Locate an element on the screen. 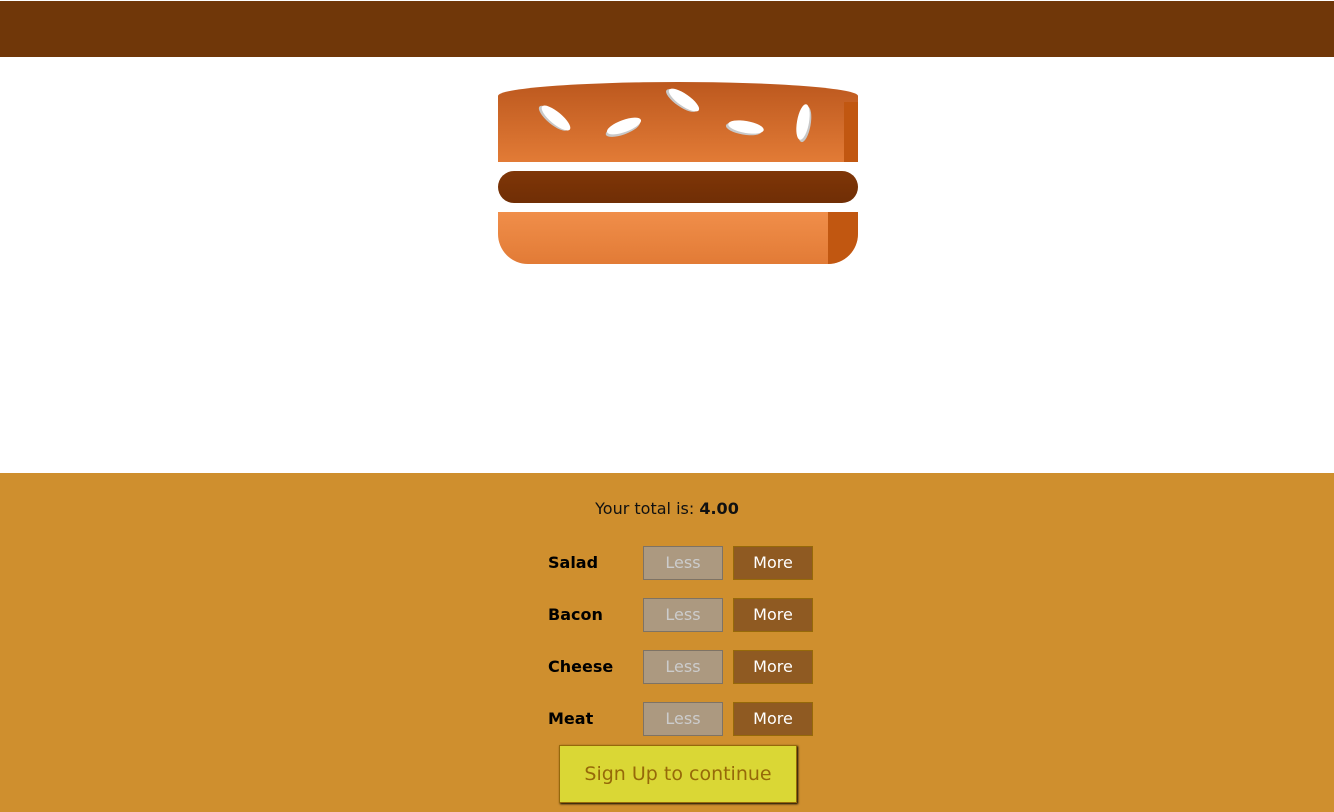 This screenshot has width=1334, height=812. total-price: Your total is: 4.00 is located at coordinates (667, 508).